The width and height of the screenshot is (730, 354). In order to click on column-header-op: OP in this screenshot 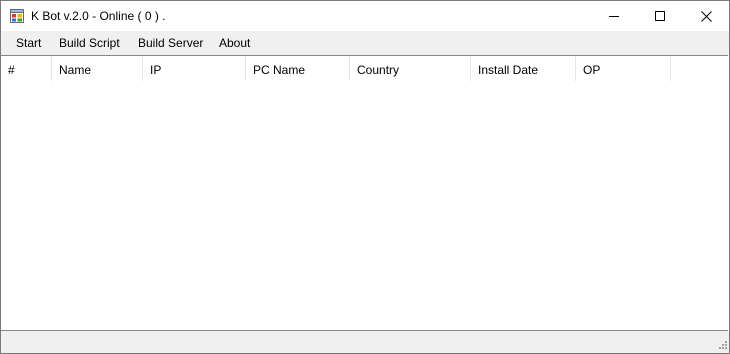, I will do `click(623, 68)`.